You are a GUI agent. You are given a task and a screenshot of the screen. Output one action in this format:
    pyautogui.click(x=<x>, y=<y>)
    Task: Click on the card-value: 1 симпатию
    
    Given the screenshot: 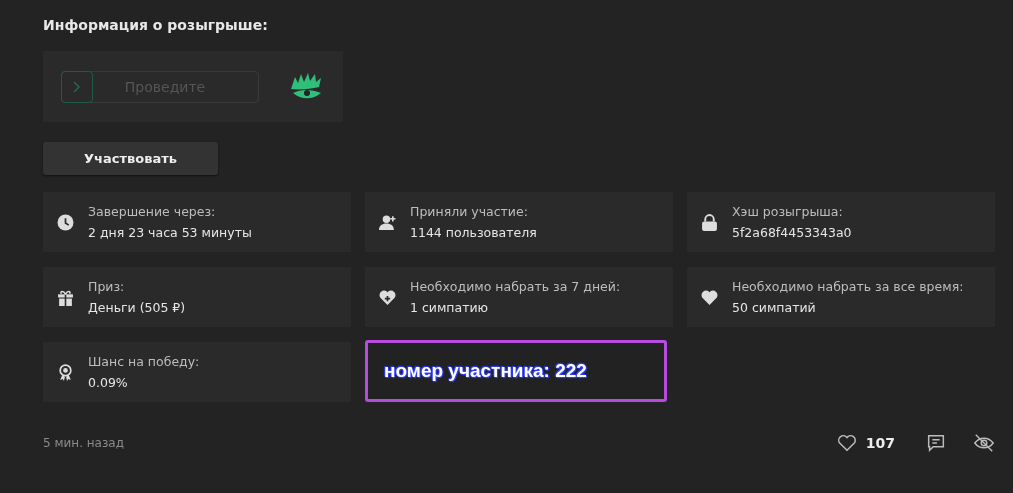 What is the action you would take?
    pyautogui.click(x=450, y=307)
    